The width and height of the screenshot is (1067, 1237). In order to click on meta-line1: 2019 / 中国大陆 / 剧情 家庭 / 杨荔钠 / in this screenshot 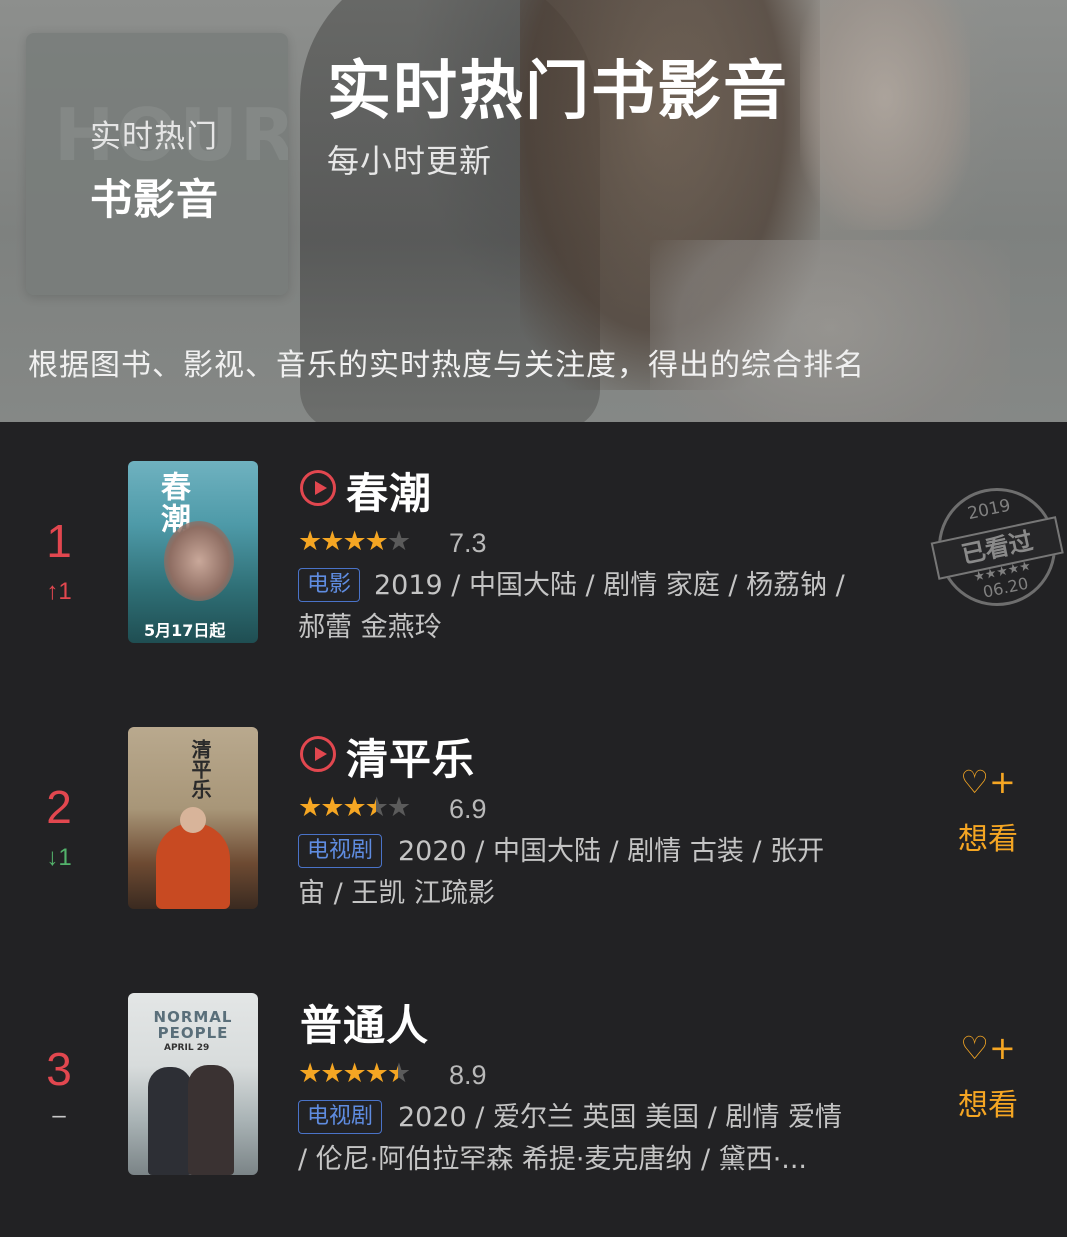, I will do `click(609, 585)`.